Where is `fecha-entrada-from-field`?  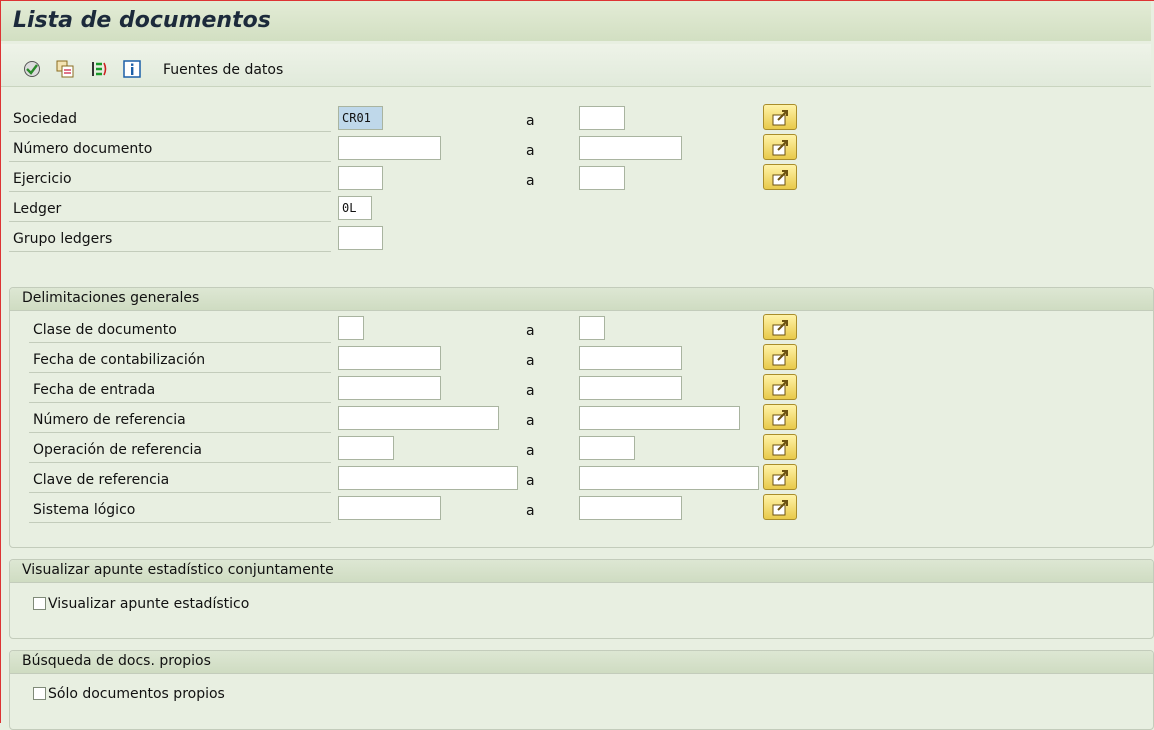 fecha-entrada-from-field is located at coordinates (389, 388).